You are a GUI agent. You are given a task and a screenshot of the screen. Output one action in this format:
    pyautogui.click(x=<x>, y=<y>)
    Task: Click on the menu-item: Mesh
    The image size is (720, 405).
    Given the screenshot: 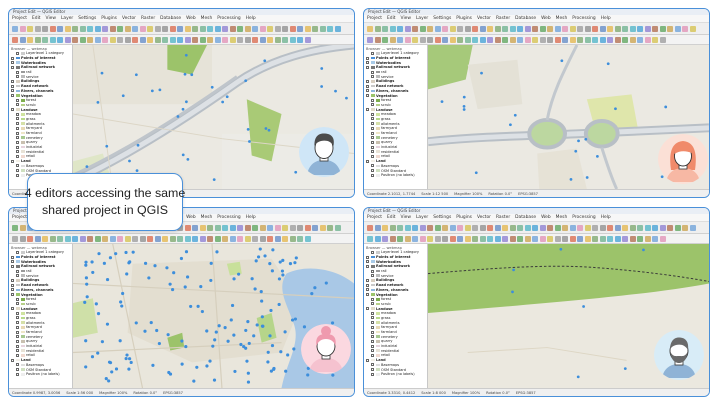 What is the action you would take?
    pyautogui.click(x=562, y=217)
    